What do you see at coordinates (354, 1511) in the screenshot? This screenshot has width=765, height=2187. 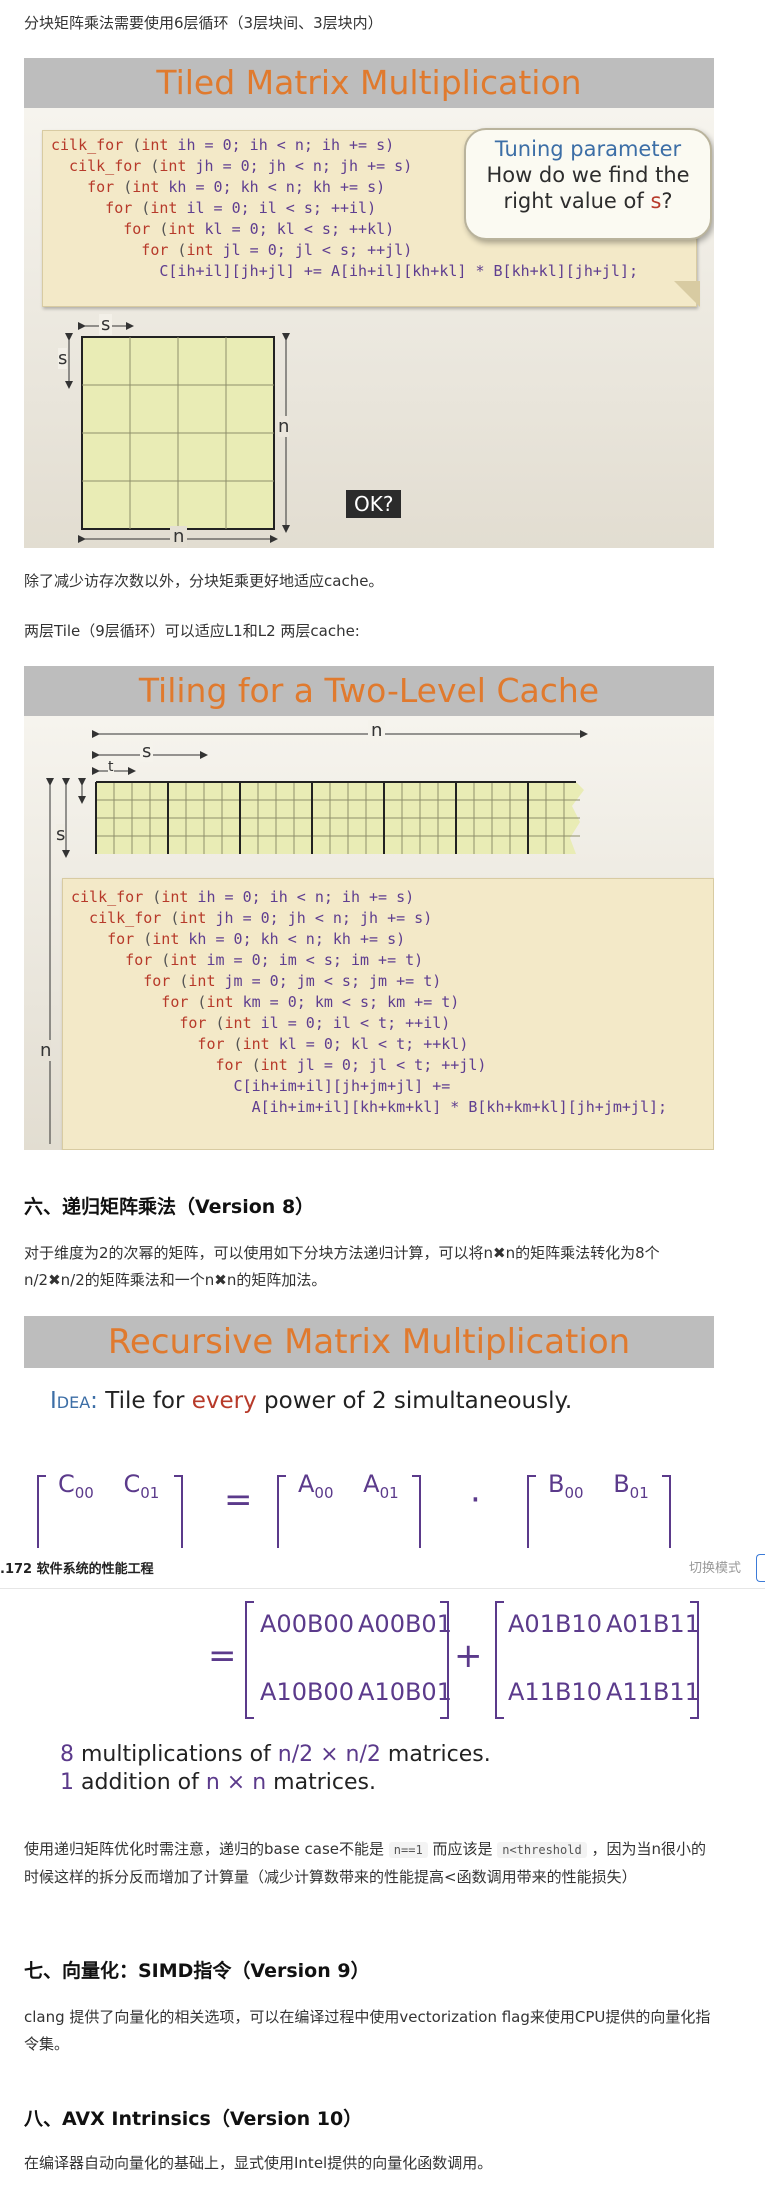 I see `matrix-brackets` at bounding box center [354, 1511].